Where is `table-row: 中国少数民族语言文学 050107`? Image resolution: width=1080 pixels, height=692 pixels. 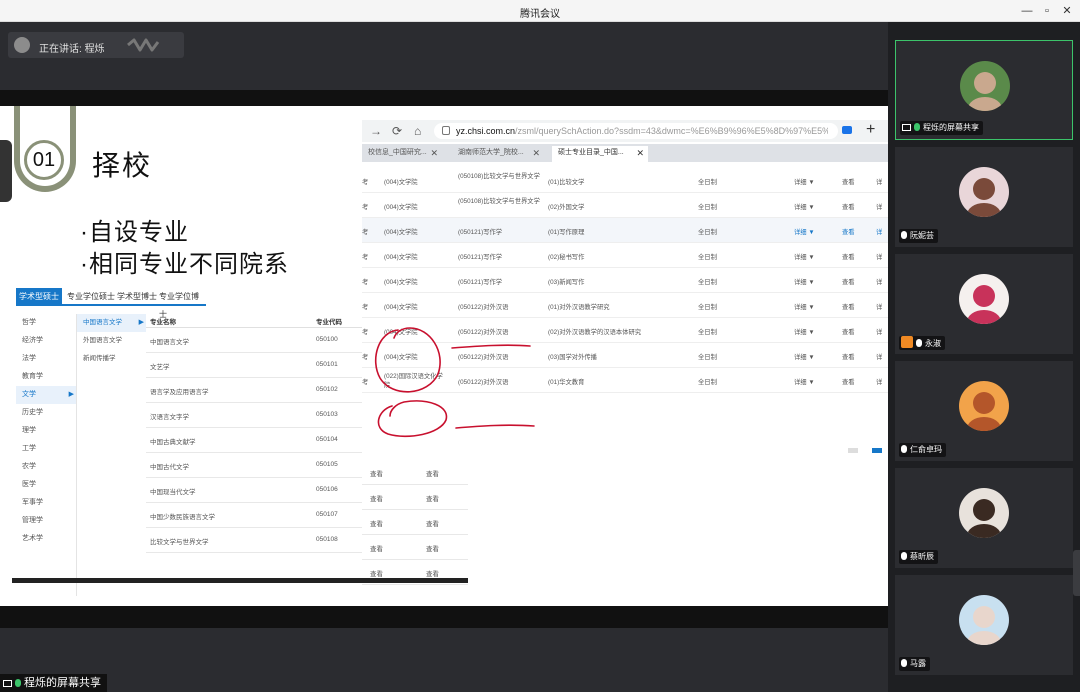
table-row: 中国少数民族语言文学 050107 is located at coordinates (254, 515).